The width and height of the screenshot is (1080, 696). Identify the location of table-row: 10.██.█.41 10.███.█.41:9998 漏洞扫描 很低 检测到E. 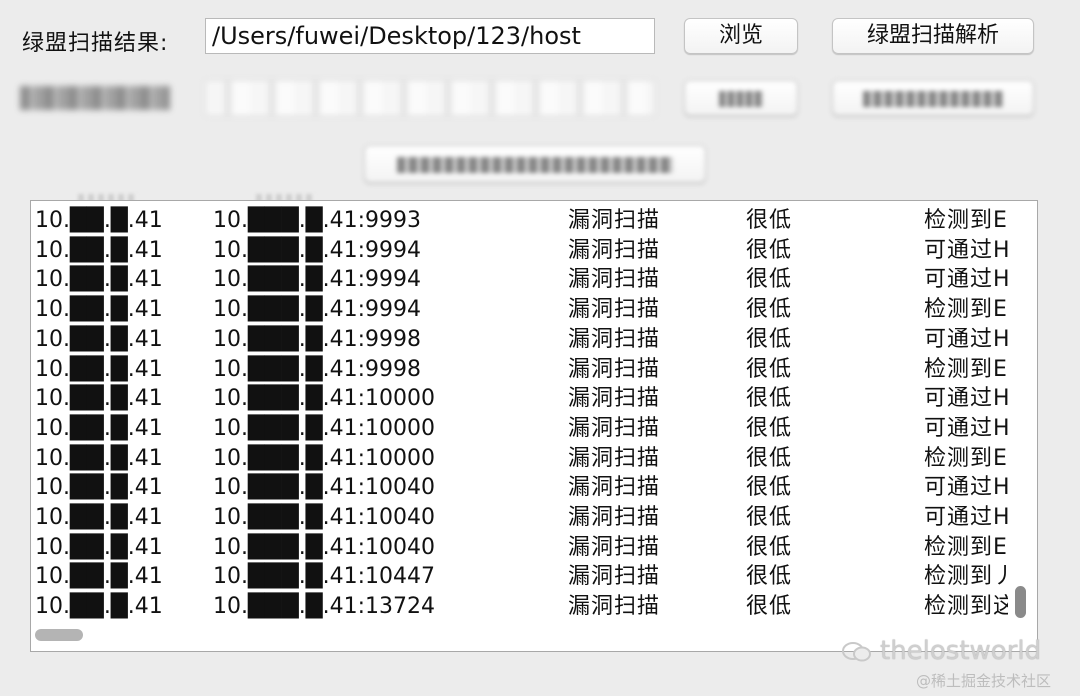
(531, 370).